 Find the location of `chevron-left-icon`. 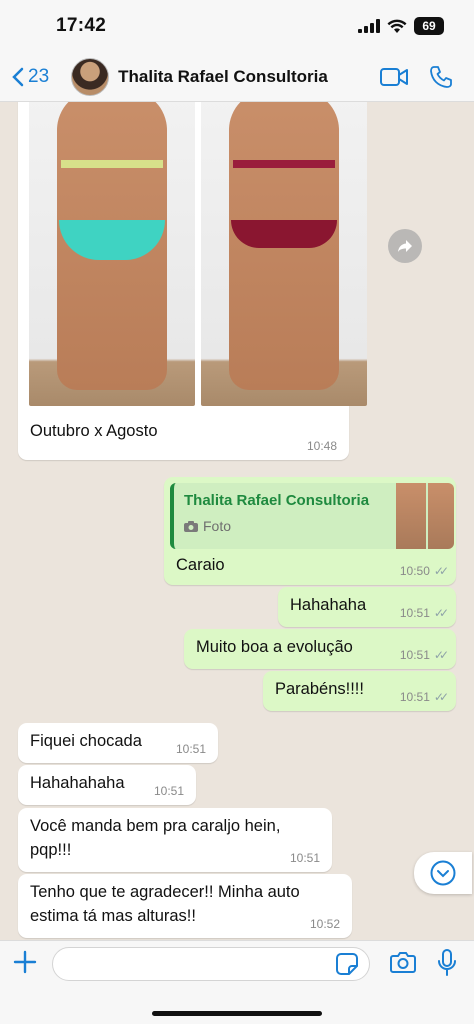

chevron-left-icon is located at coordinates (18, 76).